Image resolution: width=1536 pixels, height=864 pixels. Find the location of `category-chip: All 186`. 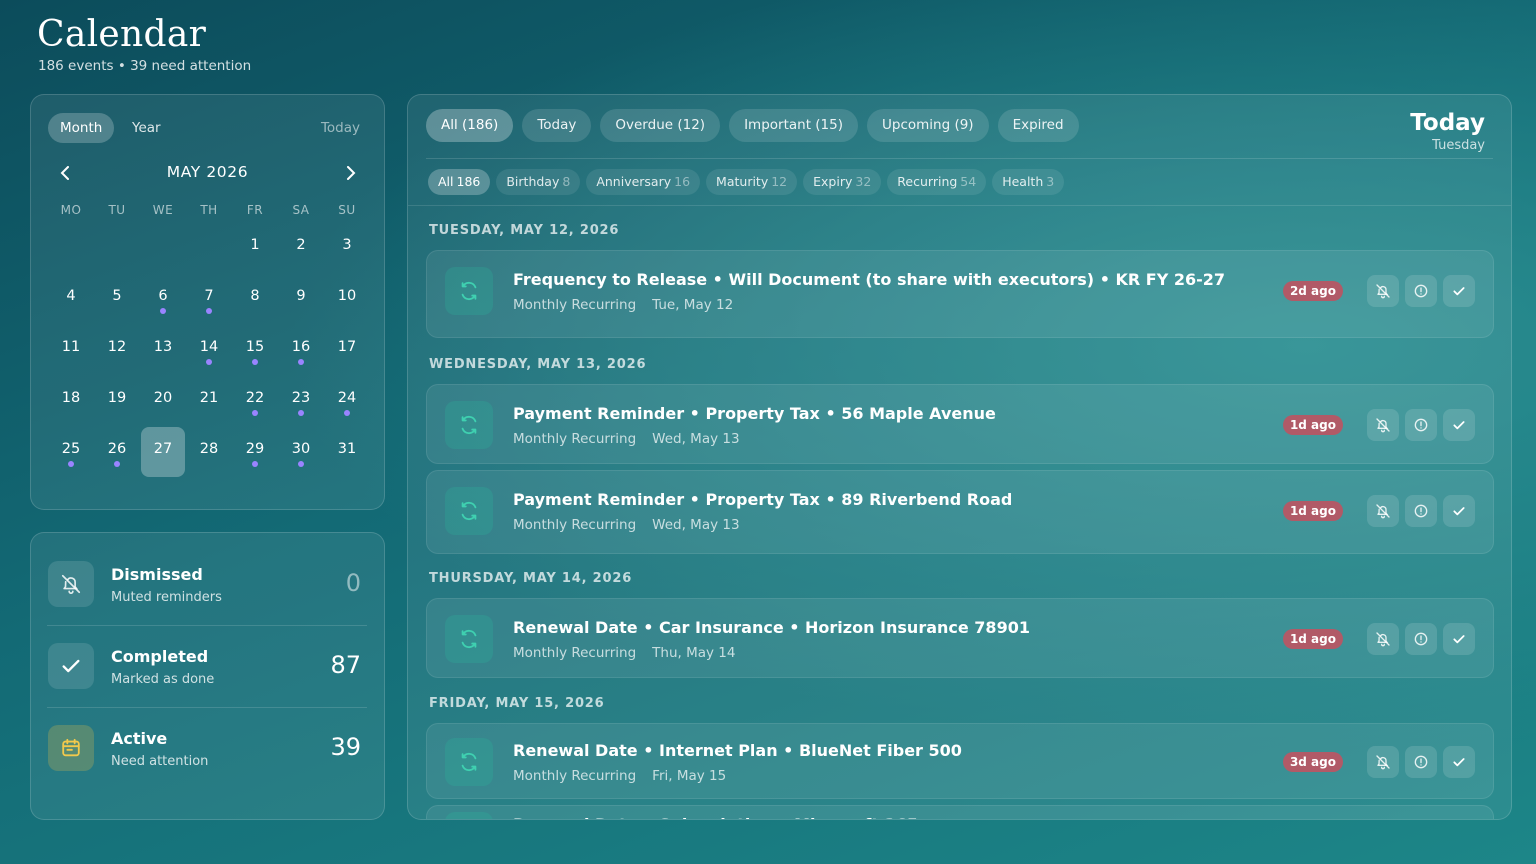

category-chip: All 186 is located at coordinates (459, 182).